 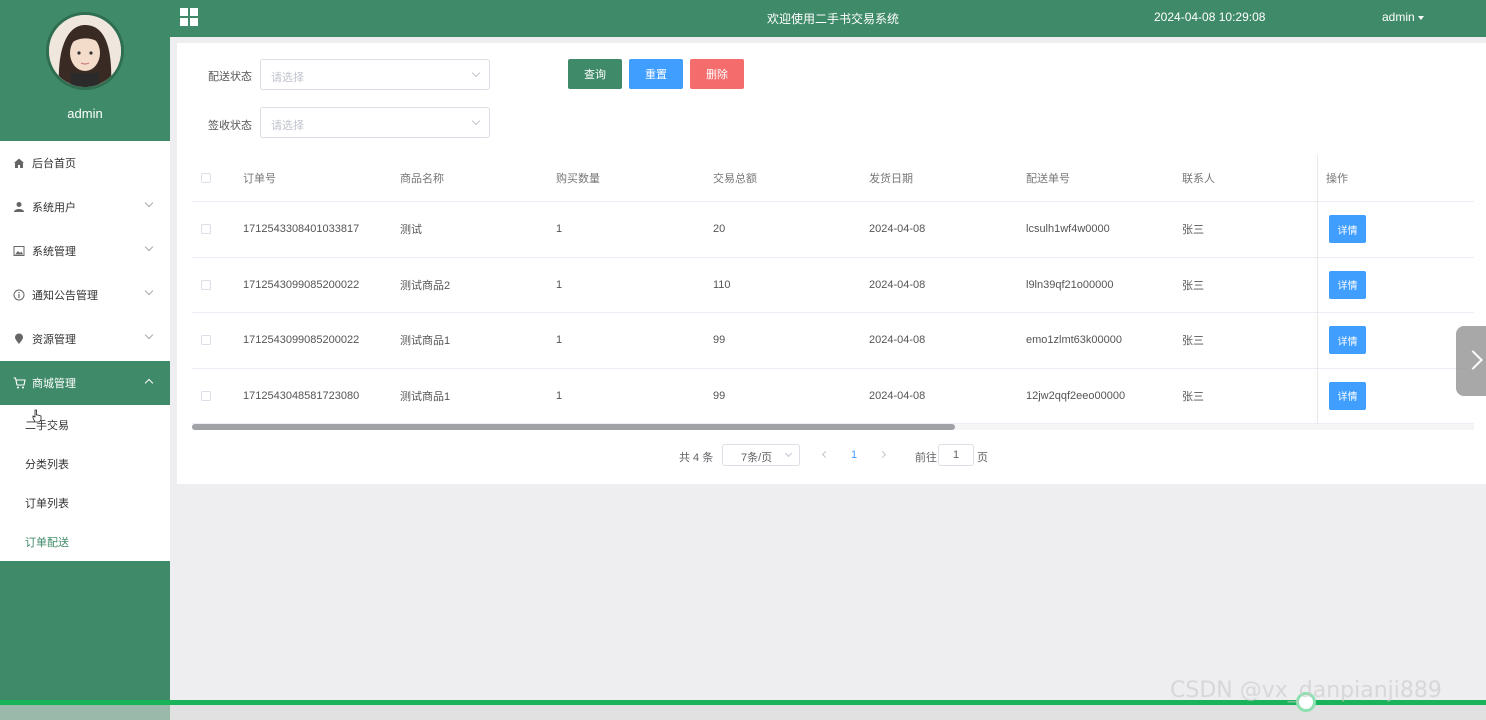 What do you see at coordinates (717, 74) in the screenshot?
I see `delete-button: 删除` at bounding box center [717, 74].